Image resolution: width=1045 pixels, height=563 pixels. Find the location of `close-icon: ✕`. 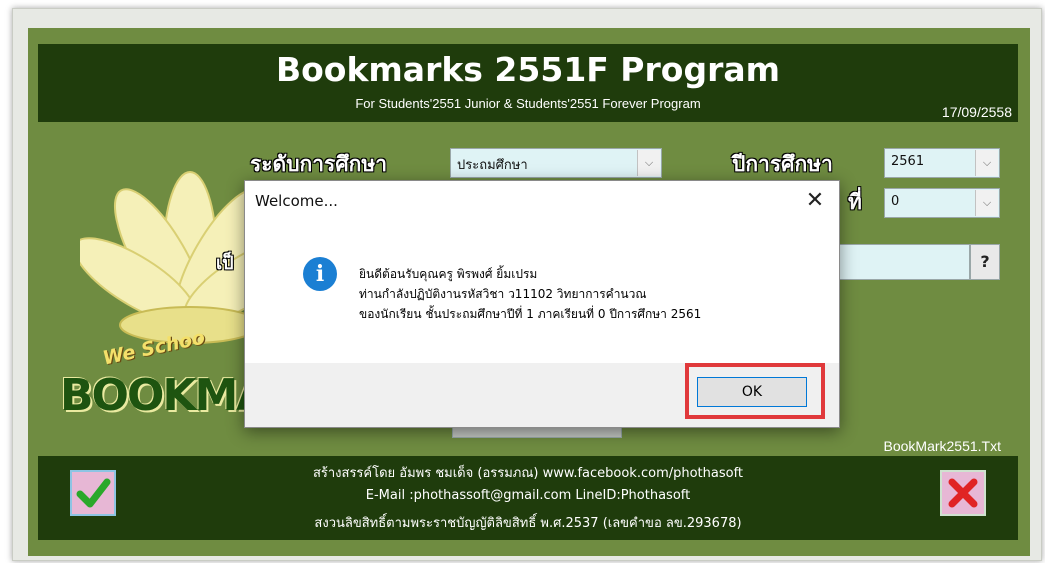

close-icon: ✕ is located at coordinates (815, 201).